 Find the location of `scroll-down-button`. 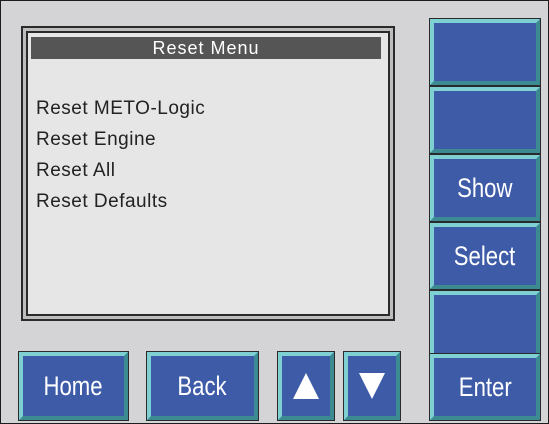

scroll-down-button is located at coordinates (372, 386).